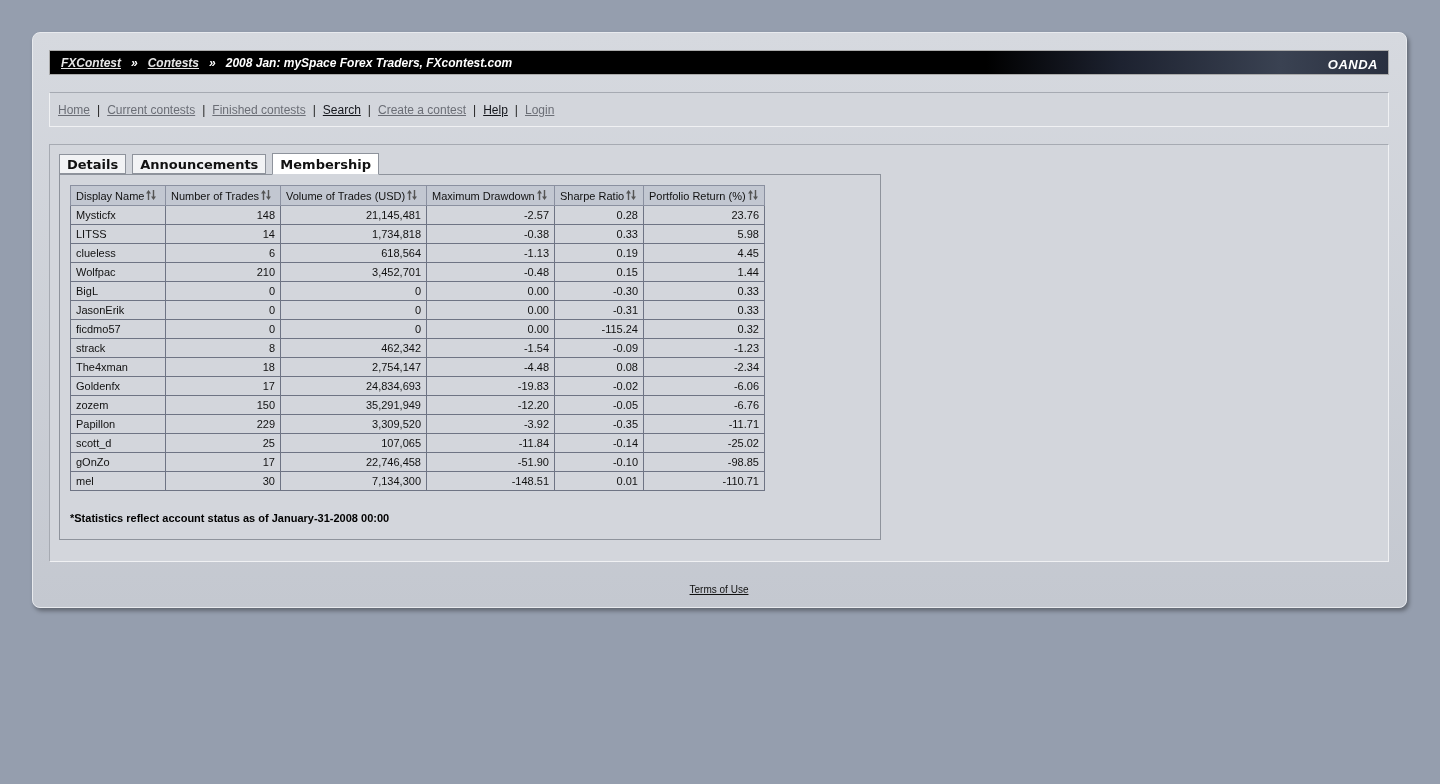  Describe the element at coordinates (230, 518) in the screenshot. I see `statistics-note: *Statistics reflect account status as of January-31-2008 00:00` at that location.